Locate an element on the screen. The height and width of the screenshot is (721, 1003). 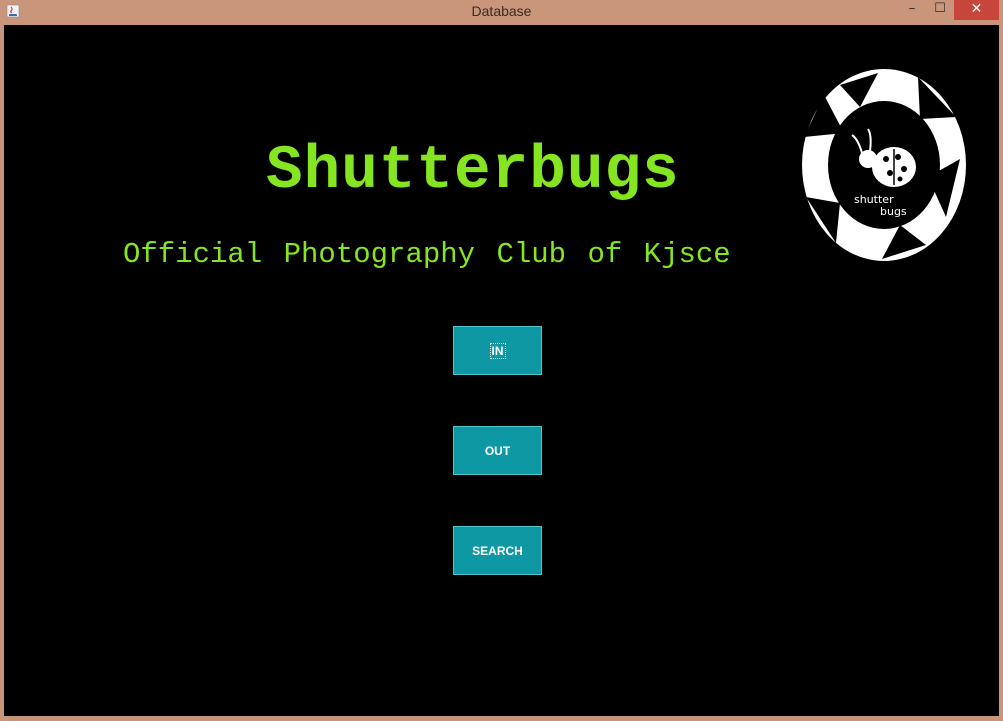
minimize-button: – is located at coordinates (912, 10).